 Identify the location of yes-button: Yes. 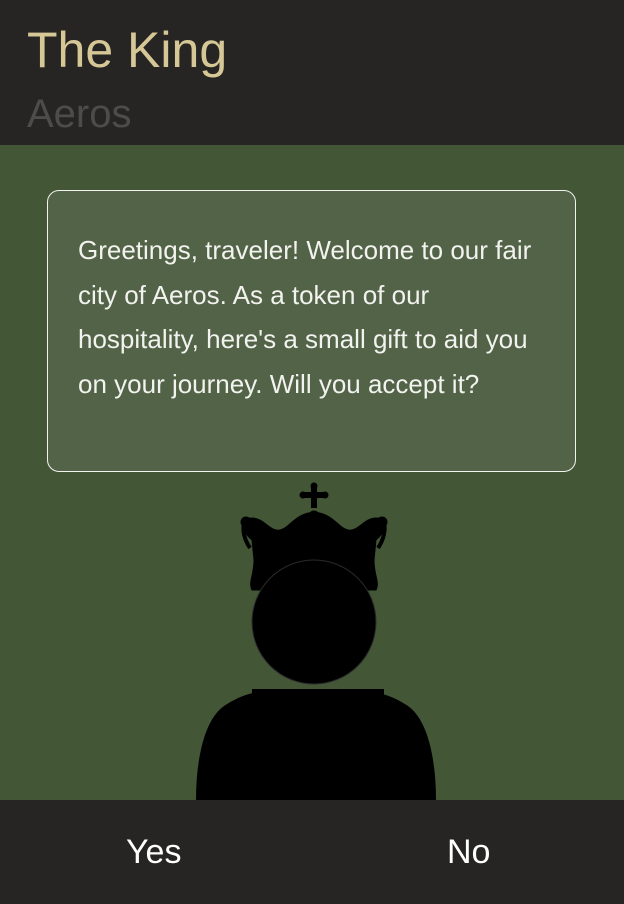
(156, 852).